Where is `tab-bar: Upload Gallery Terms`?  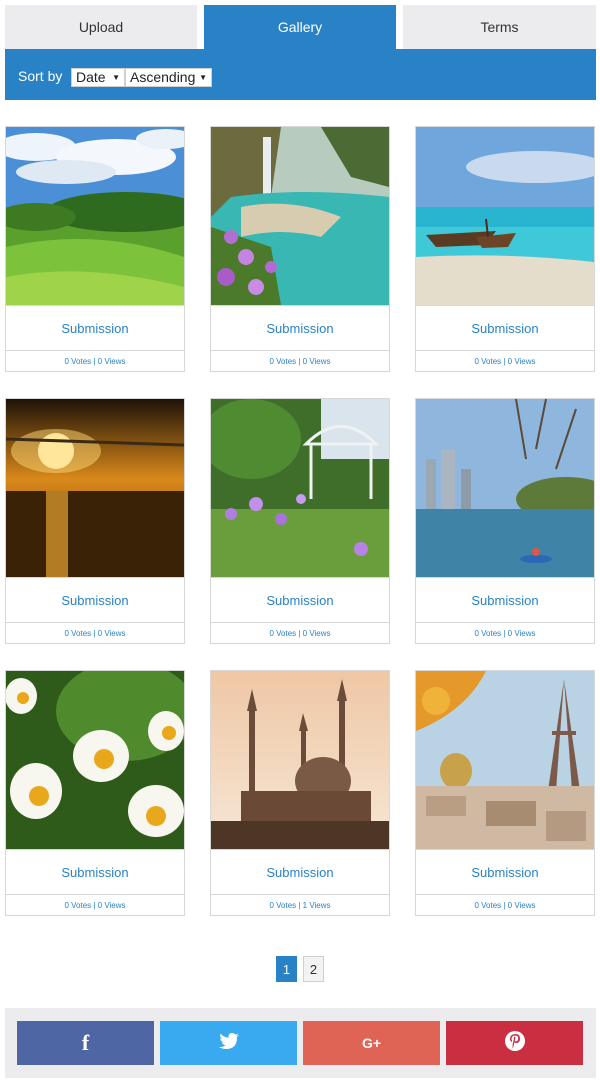
tab-bar: Upload Gallery Terms is located at coordinates (300, 27).